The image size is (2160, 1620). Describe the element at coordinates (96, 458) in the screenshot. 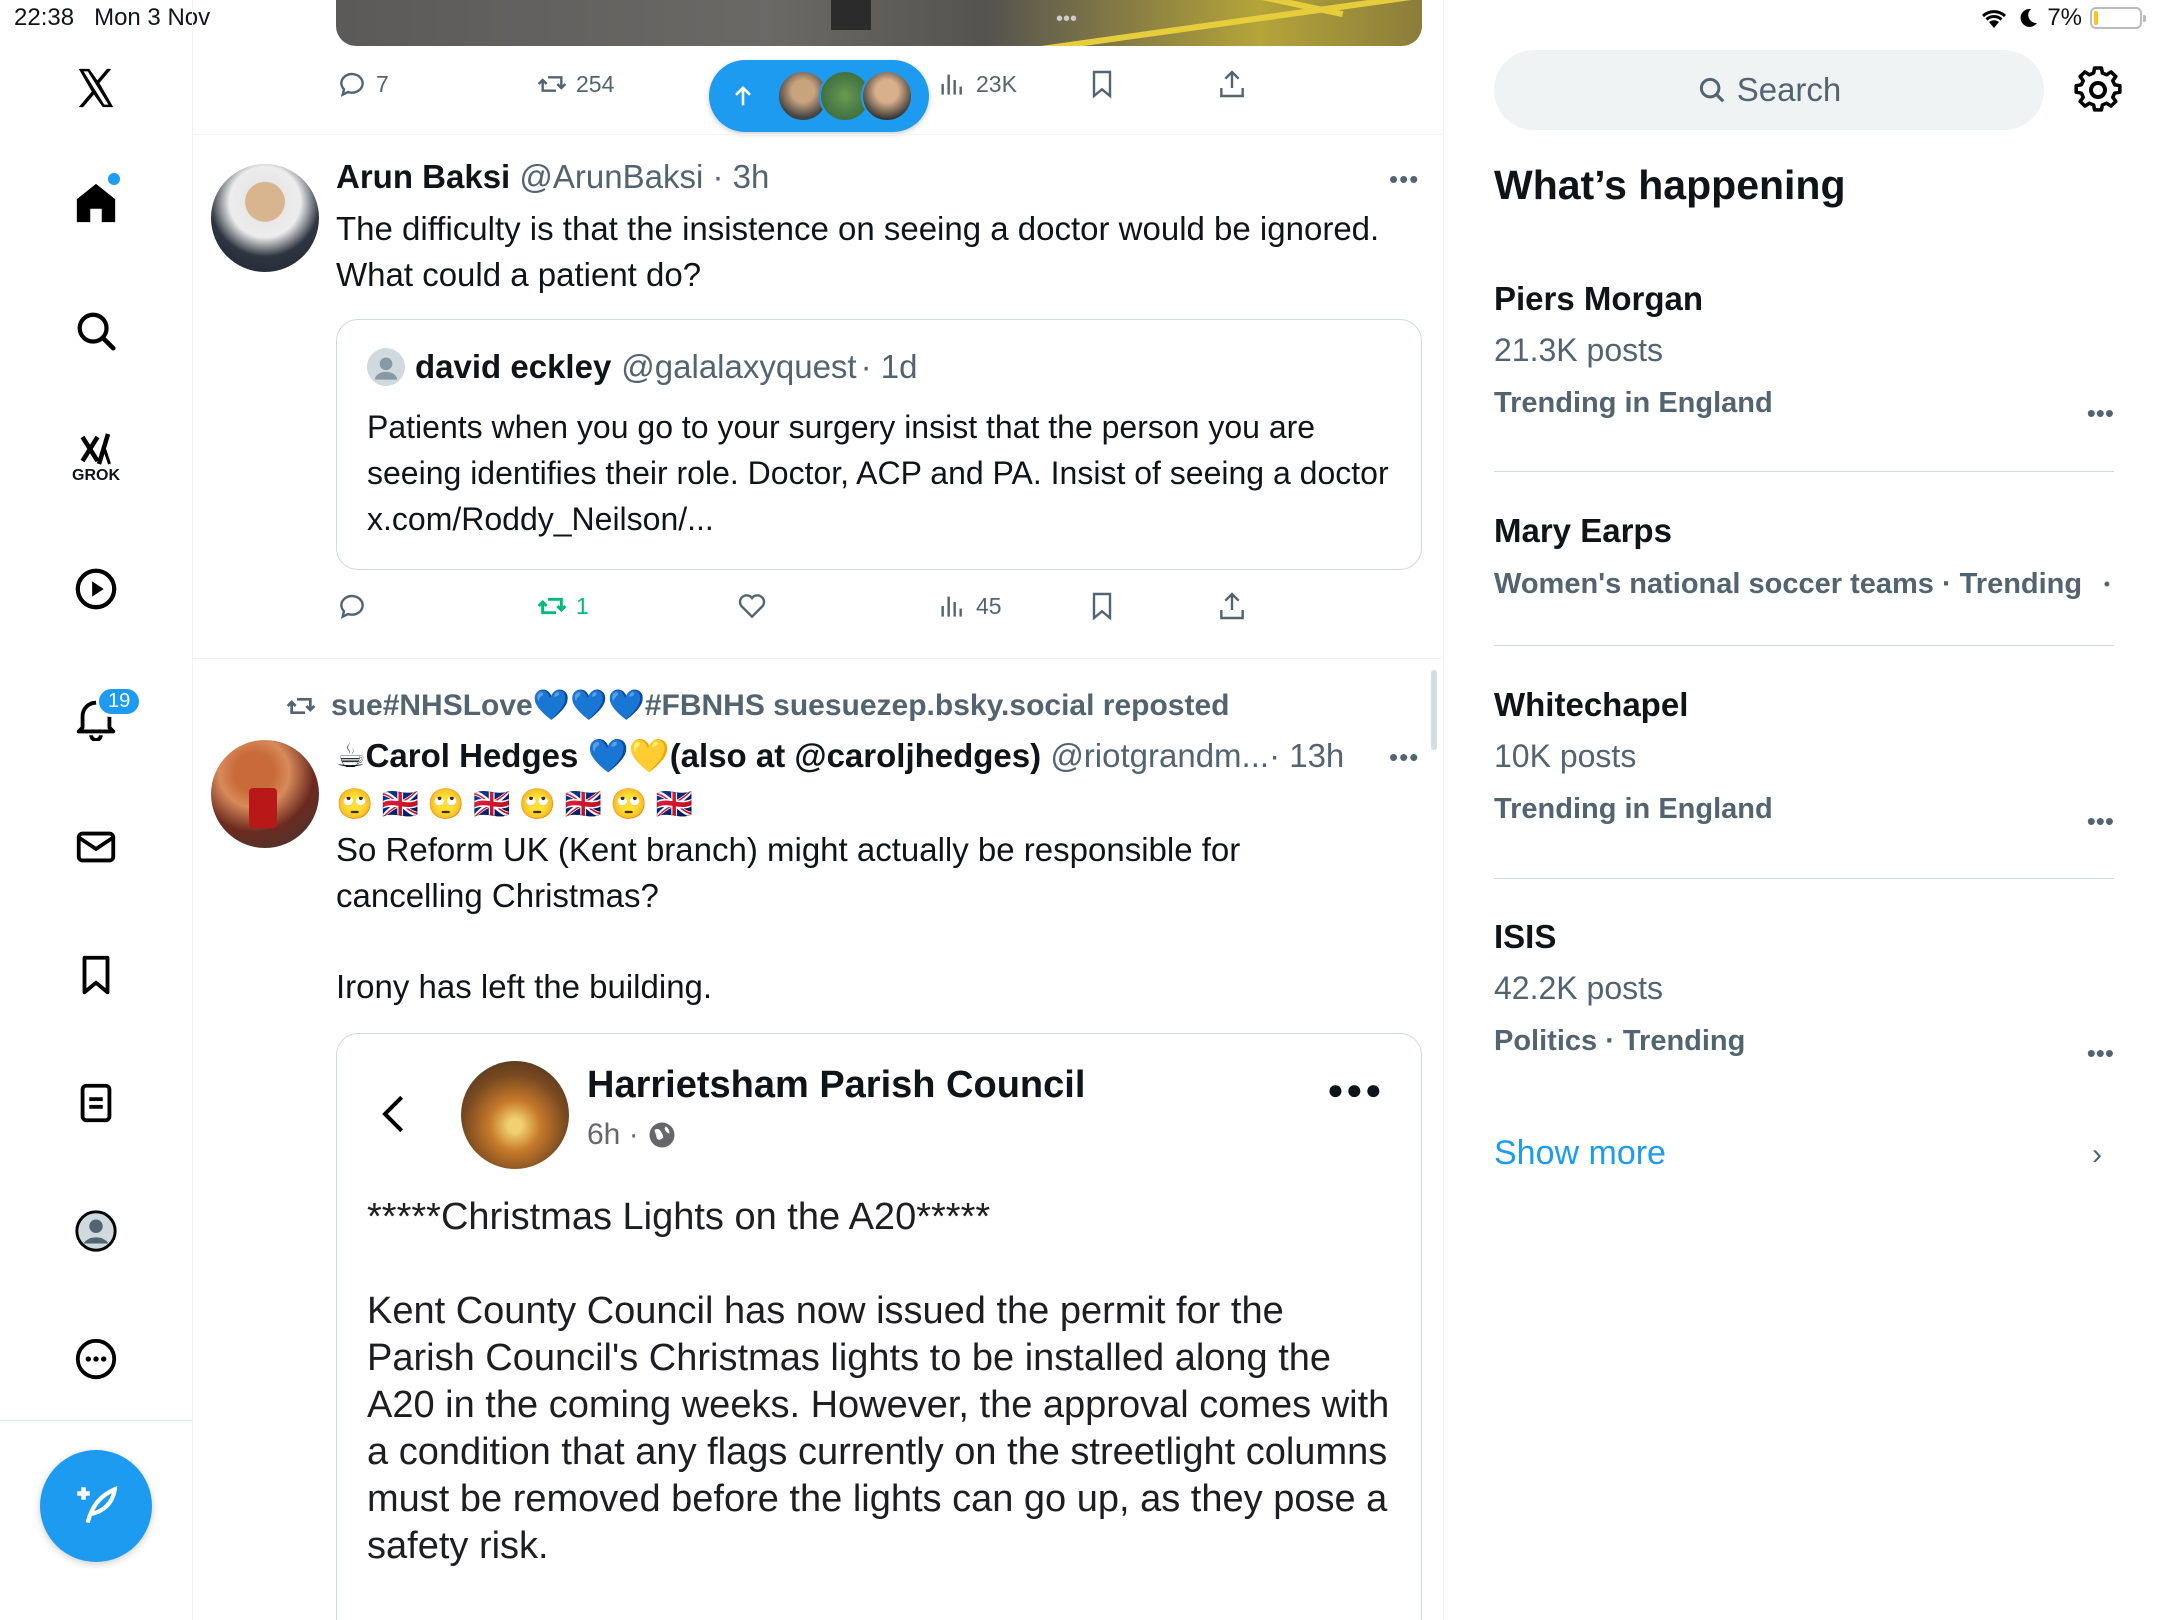

I see `grok-icon: GROK` at that location.